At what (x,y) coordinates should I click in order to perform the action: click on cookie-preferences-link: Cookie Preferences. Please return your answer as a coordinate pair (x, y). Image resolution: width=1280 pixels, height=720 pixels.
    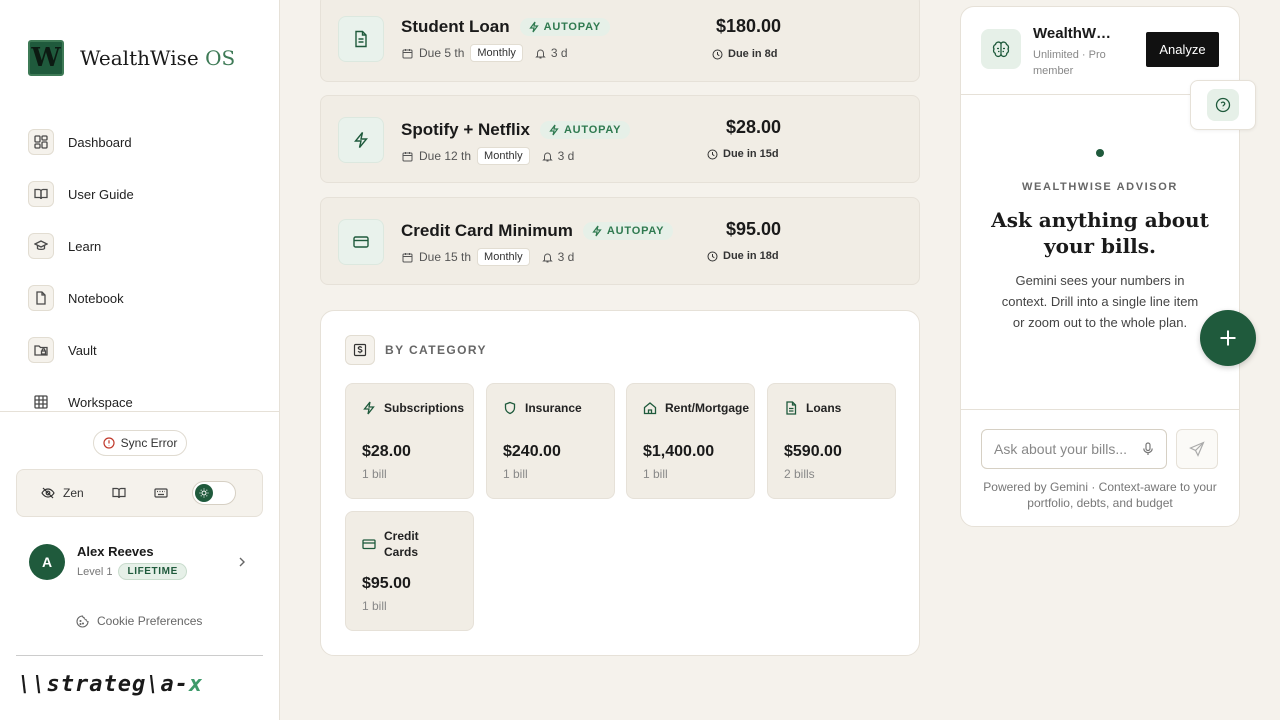
    Looking at the image, I should click on (139, 621).